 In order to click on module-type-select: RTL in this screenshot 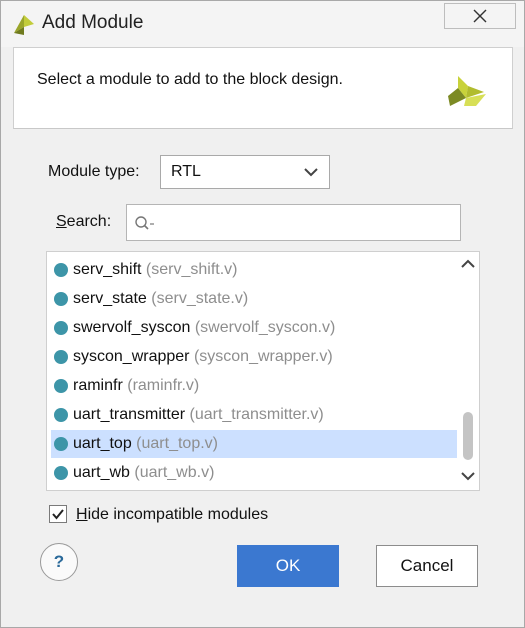, I will do `click(245, 172)`.